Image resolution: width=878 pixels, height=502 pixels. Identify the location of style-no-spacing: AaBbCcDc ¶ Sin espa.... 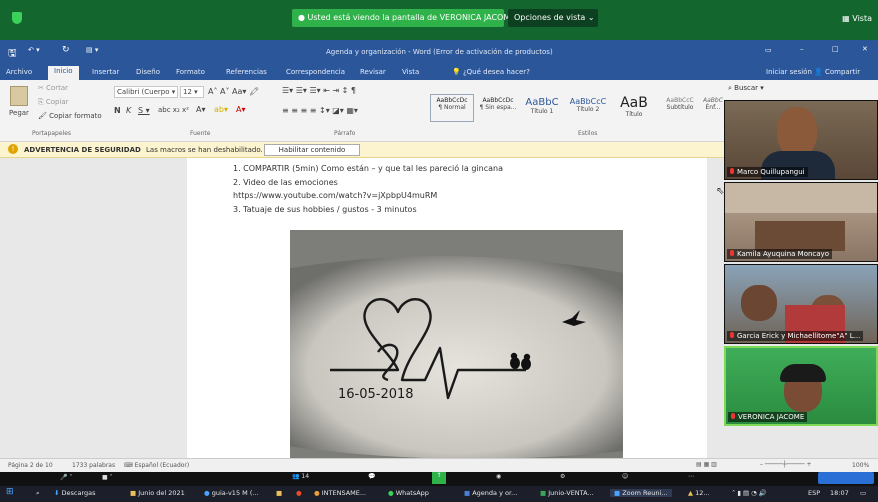
(498, 108).